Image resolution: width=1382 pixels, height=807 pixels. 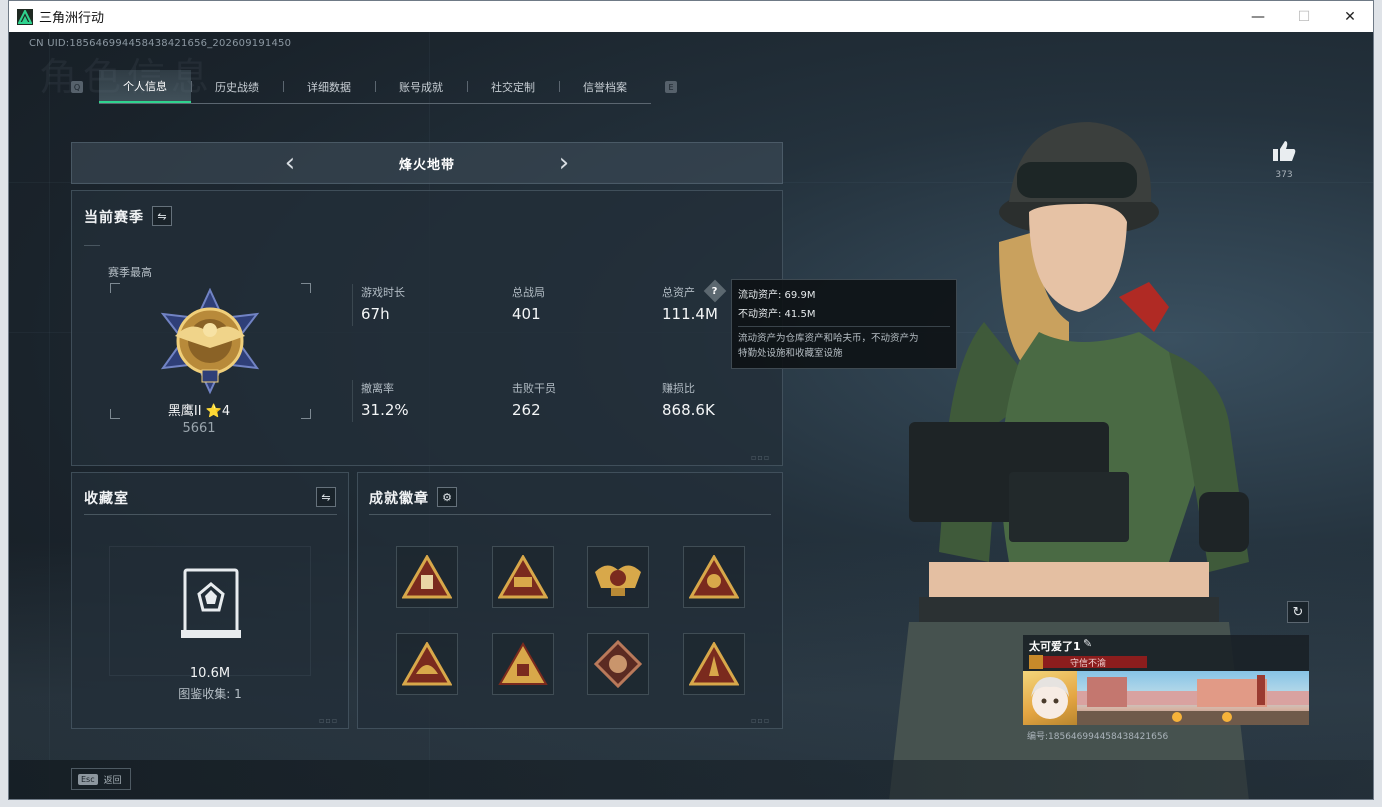 What do you see at coordinates (130, 272) in the screenshot?
I see `season-highest-label: 赛季最高` at bounding box center [130, 272].